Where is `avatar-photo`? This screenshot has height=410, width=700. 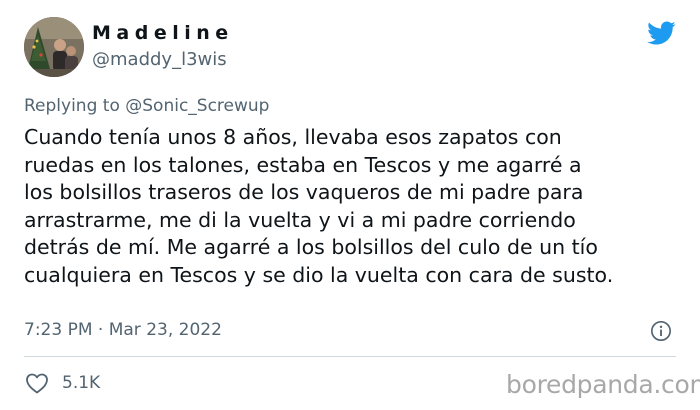 avatar-photo is located at coordinates (54, 47).